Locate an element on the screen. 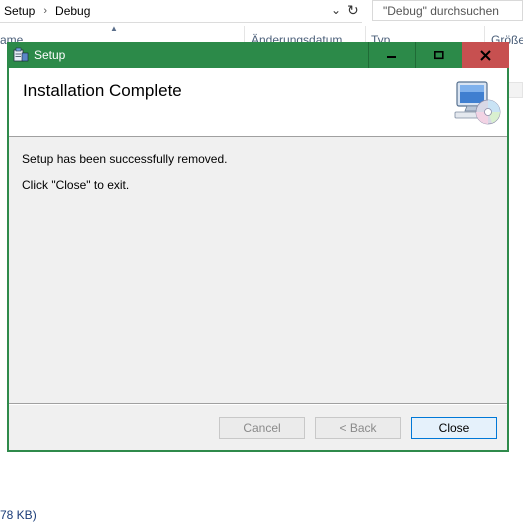 The height and width of the screenshot is (523, 523). status-bar-text: 78 KB) is located at coordinates (18, 515).